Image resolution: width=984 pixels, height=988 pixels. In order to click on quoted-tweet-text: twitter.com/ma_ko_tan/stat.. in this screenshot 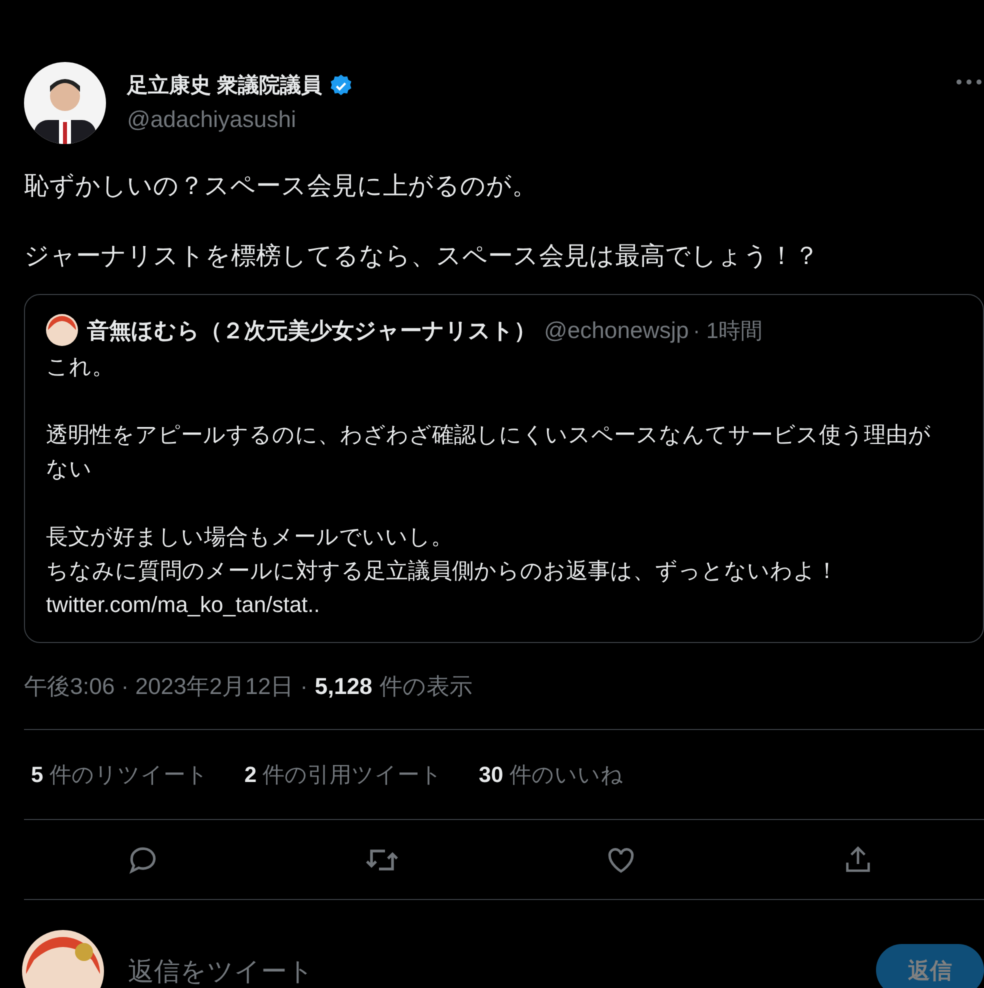, I will do `click(183, 604)`.